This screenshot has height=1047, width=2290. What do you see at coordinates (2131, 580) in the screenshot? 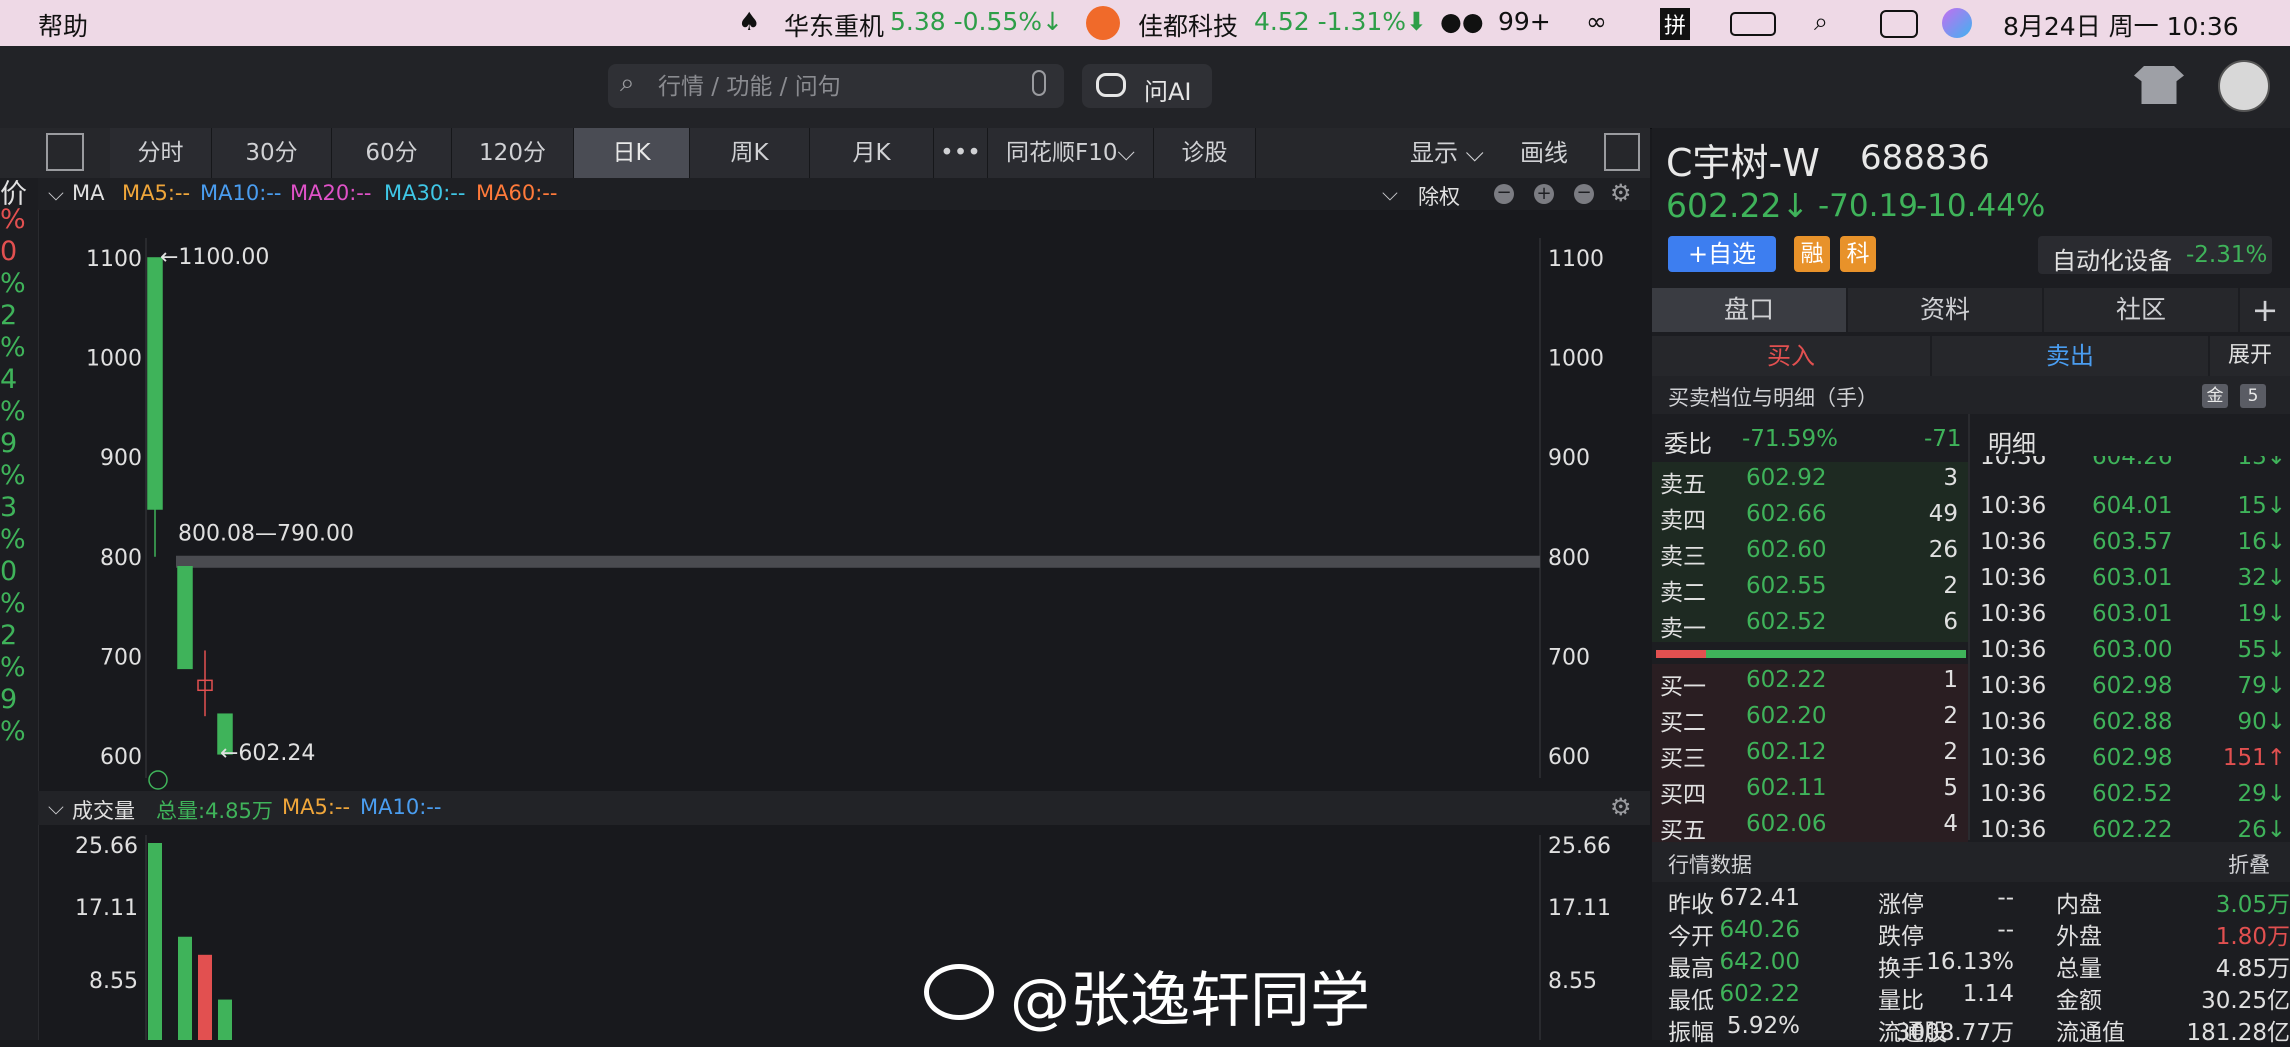
I see `tick-row: 10:36 603.01 32↓` at bounding box center [2131, 580].